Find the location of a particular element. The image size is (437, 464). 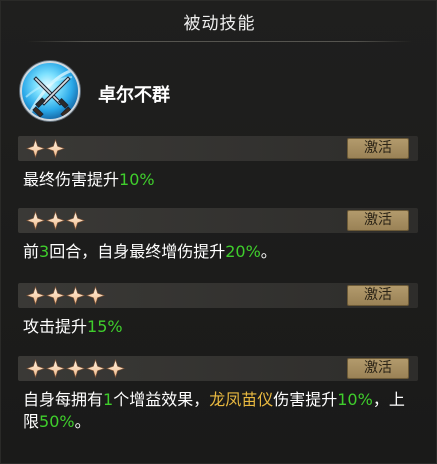

description-segment: 自身每拥有 is located at coordinates (63, 399).